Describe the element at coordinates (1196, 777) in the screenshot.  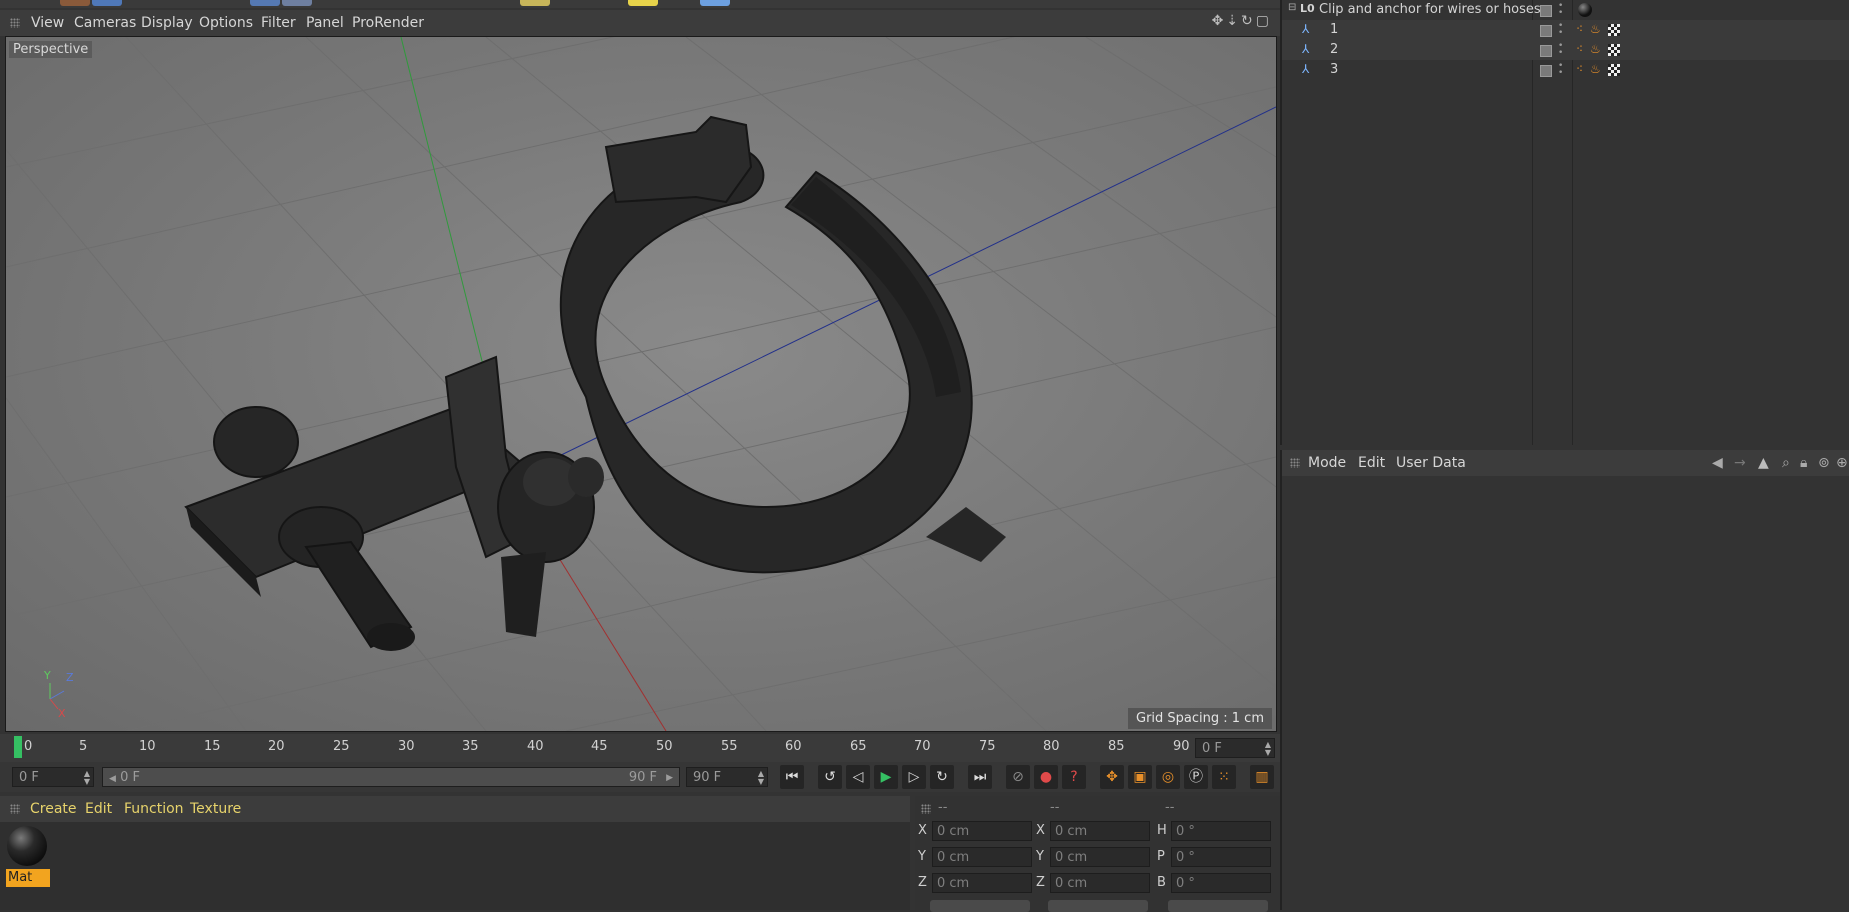
I see `key-parameter-icon: Ⓟ` at that location.